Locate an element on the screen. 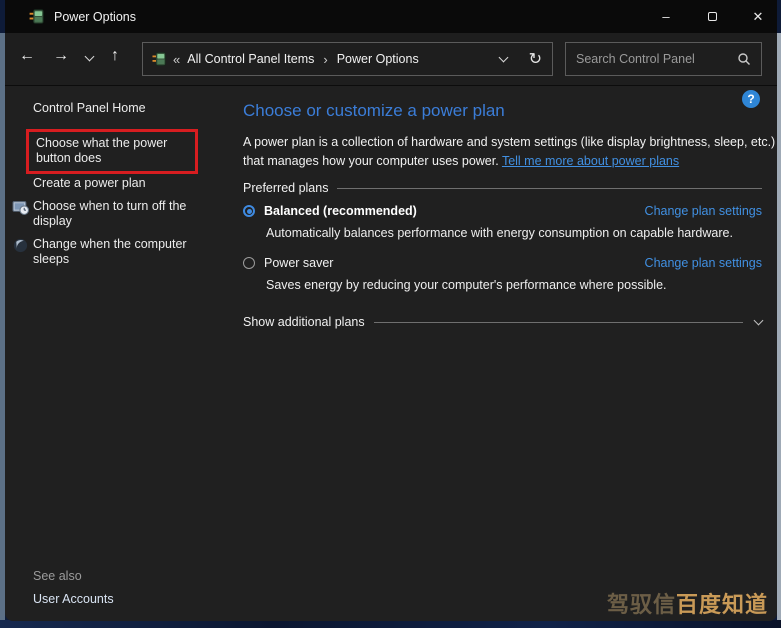 The height and width of the screenshot is (628, 781). maximize-button is located at coordinates (712, 16).